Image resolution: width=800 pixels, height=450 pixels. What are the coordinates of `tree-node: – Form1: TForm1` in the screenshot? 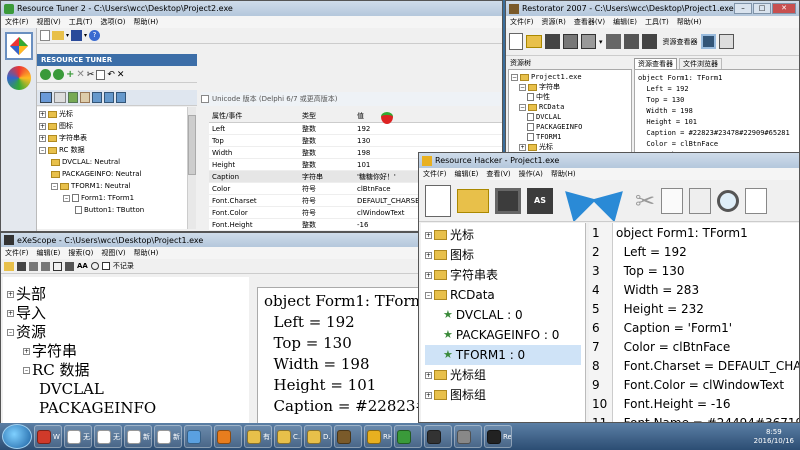 It's located at (112, 198).